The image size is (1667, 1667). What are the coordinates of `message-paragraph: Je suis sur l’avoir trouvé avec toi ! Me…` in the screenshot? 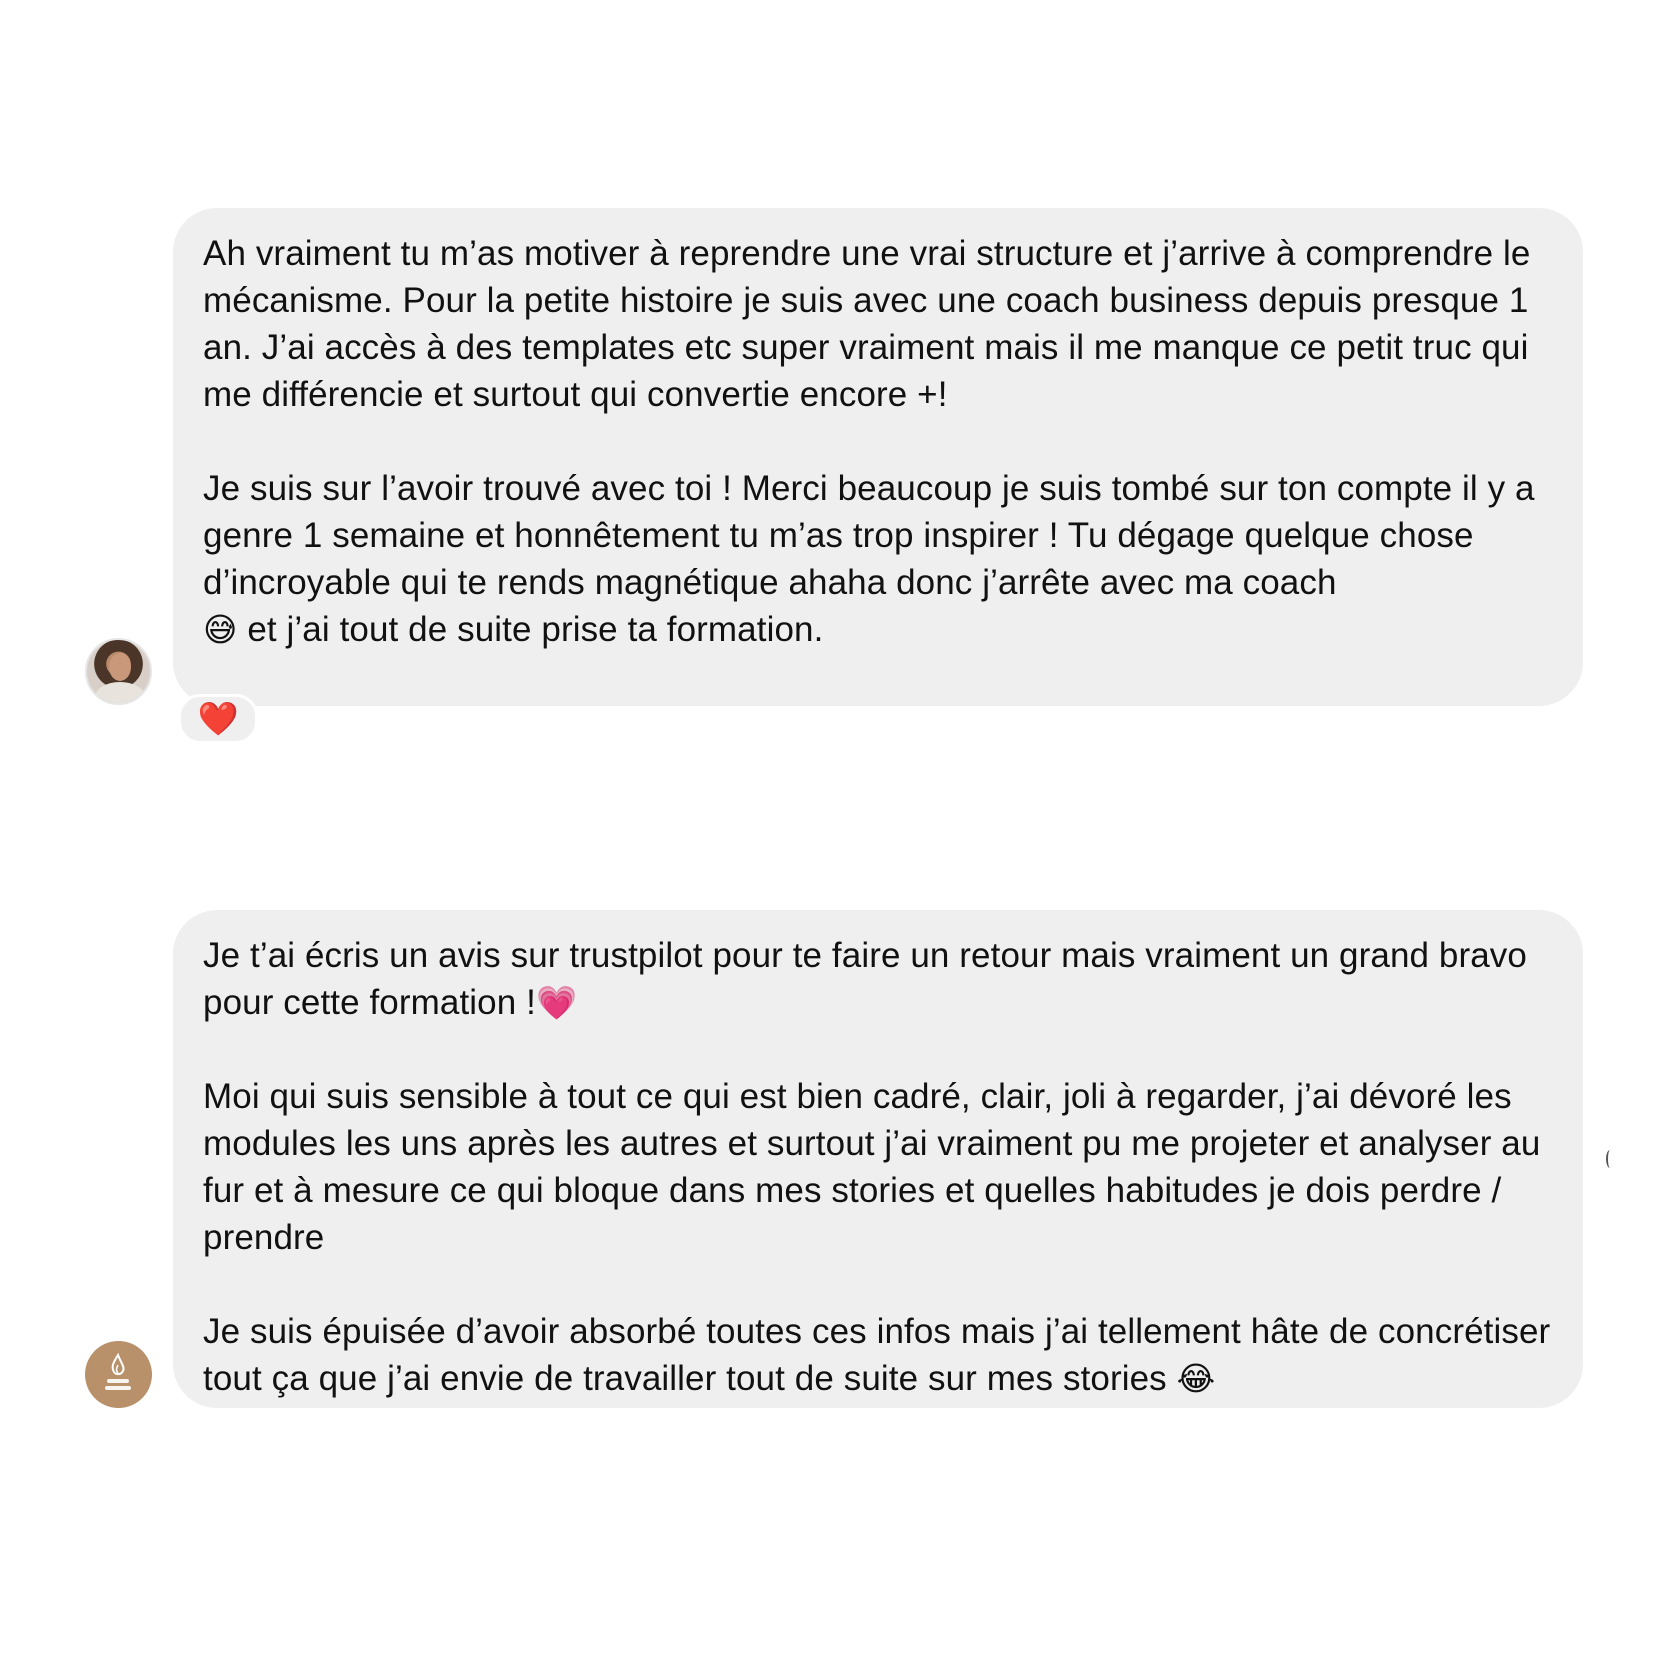 It's located at (878, 559).